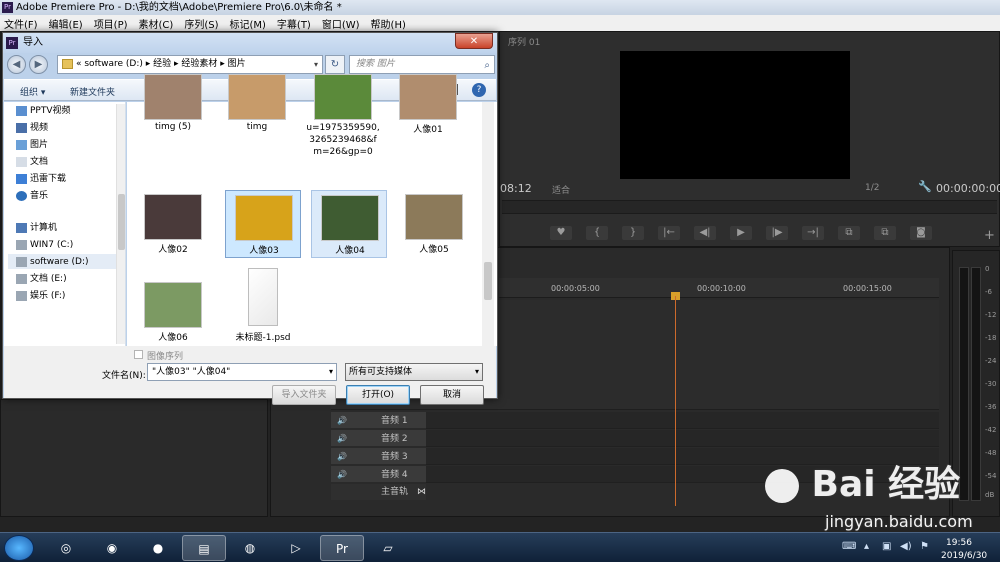 This screenshot has height=562, width=1000. I want to click on lift-icon: ⧉, so click(849, 233).